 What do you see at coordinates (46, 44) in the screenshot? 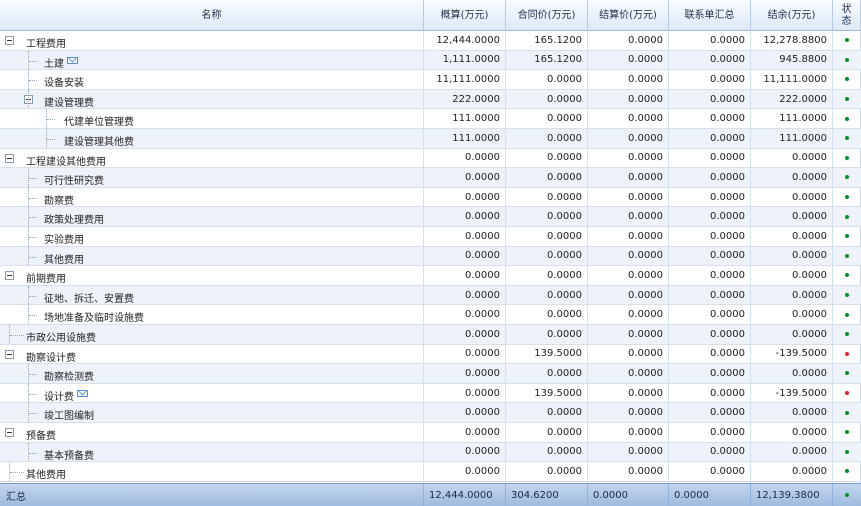
I see `row-name-label: 工程费用` at bounding box center [46, 44].